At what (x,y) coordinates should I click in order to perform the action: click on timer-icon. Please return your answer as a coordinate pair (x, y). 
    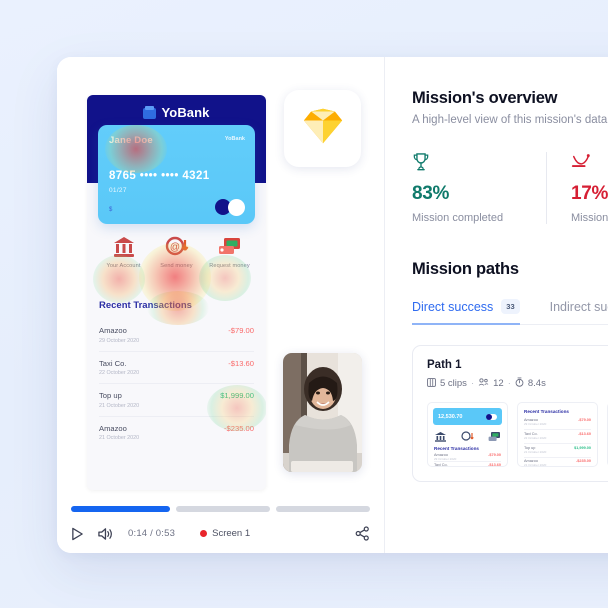
    Looking at the image, I should click on (519, 383).